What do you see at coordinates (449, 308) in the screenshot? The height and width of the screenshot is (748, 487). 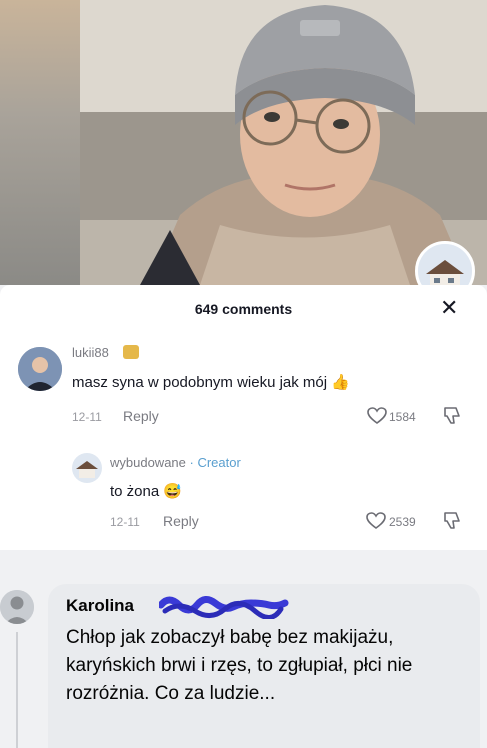 I see `close-icon: ✕` at bounding box center [449, 308].